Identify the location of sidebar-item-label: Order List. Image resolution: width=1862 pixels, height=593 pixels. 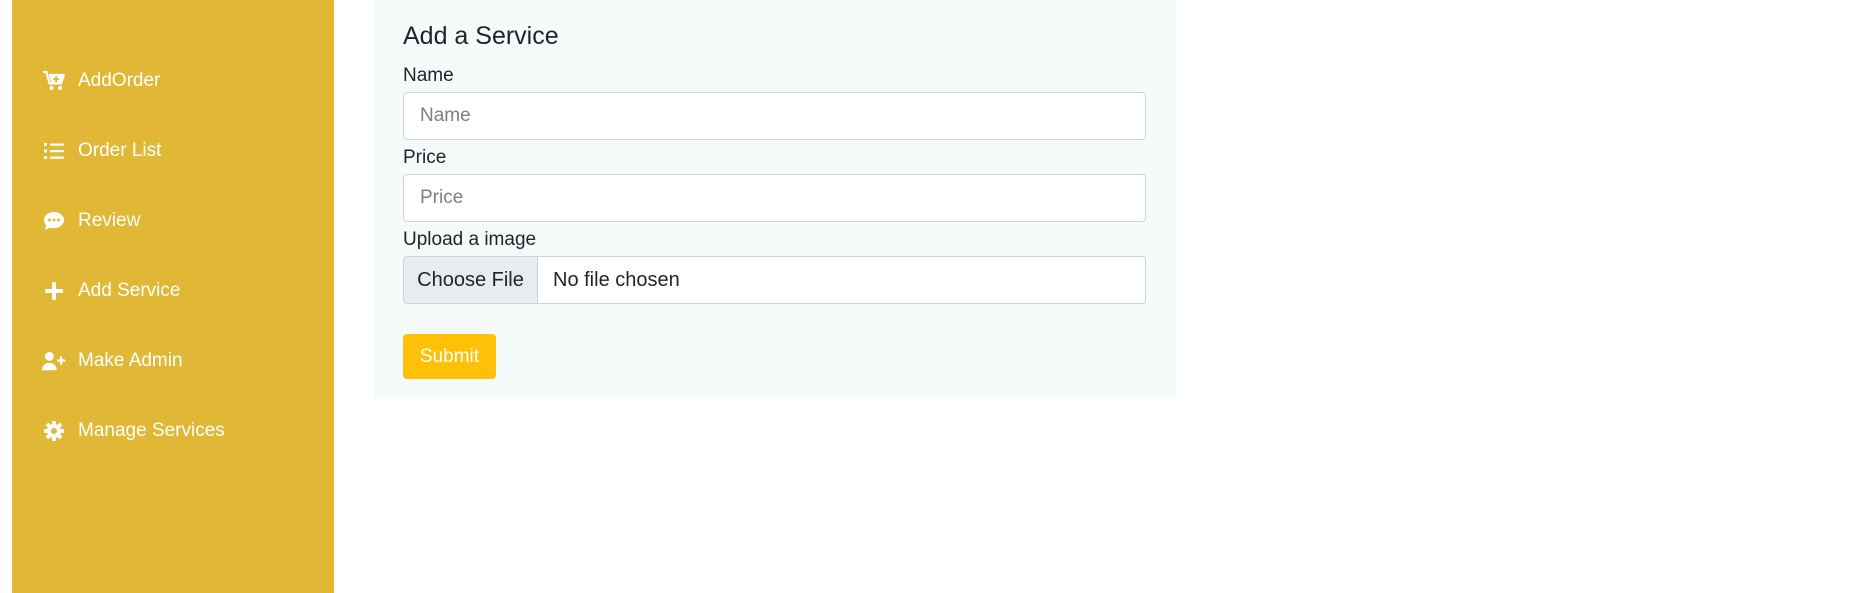
(120, 150).